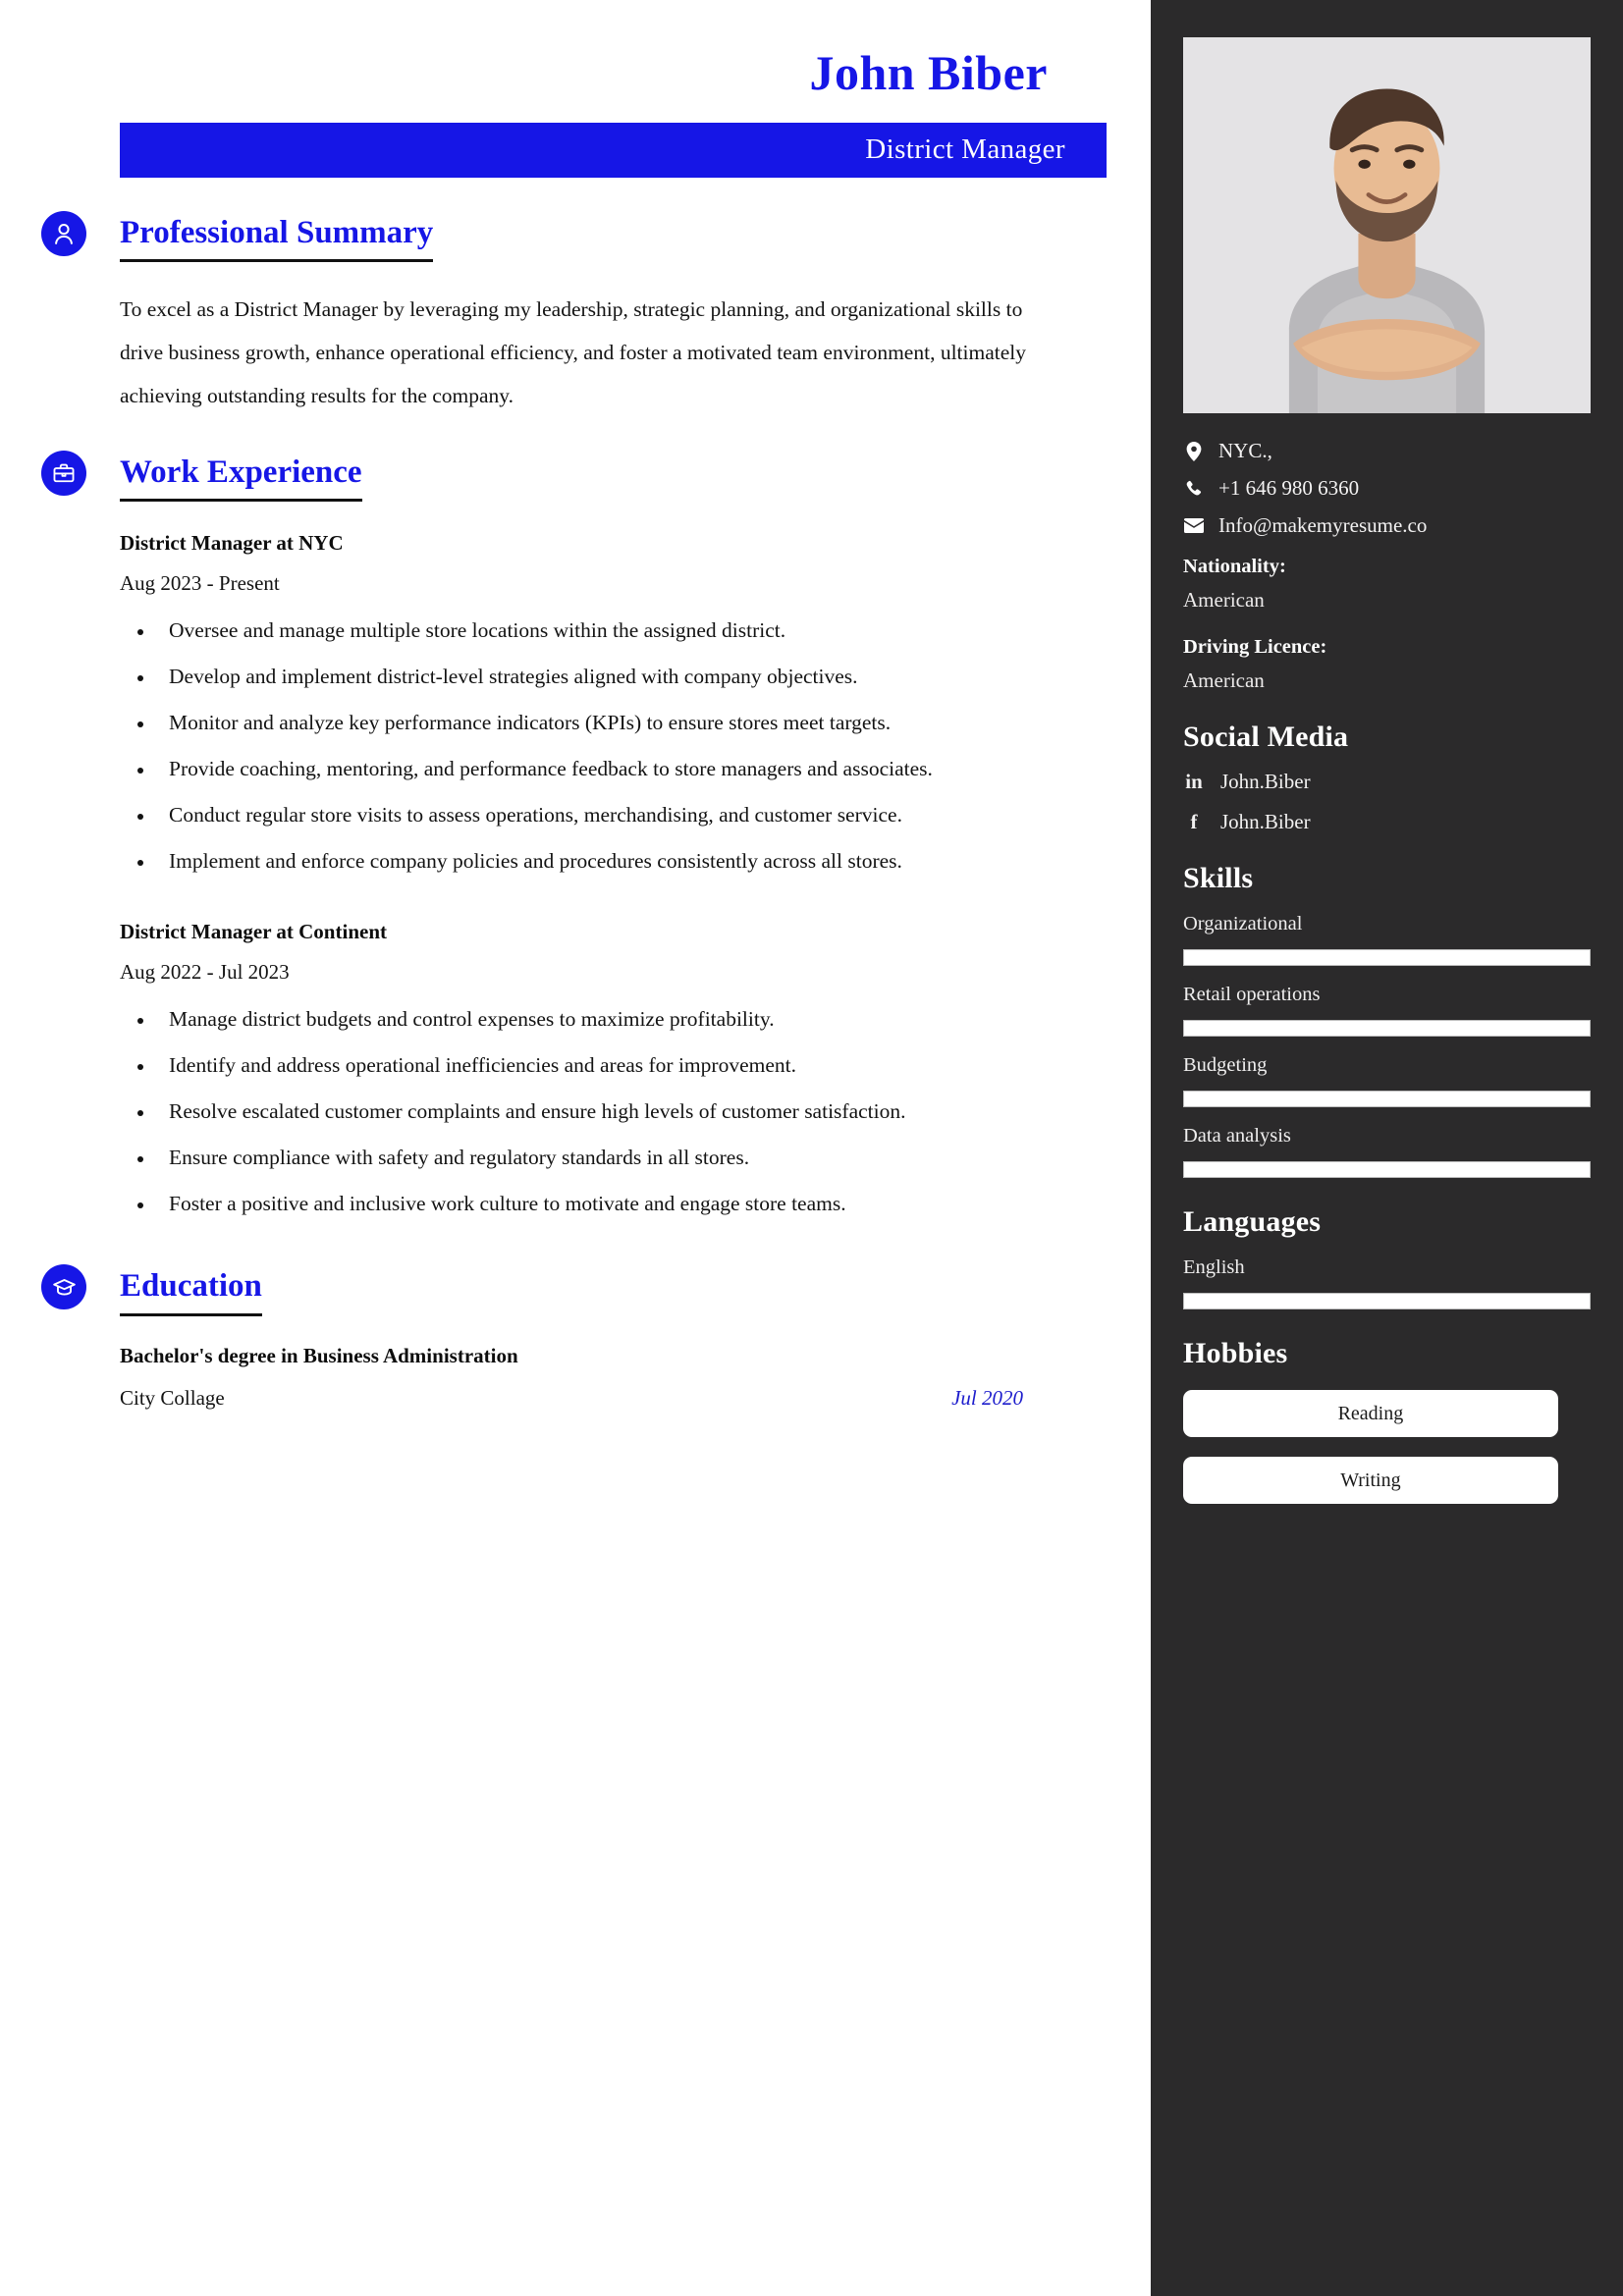 The width and height of the screenshot is (1623, 2296). Describe the element at coordinates (1243, 923) in the screenshot. I see `skill-name: Organizational` at that location.